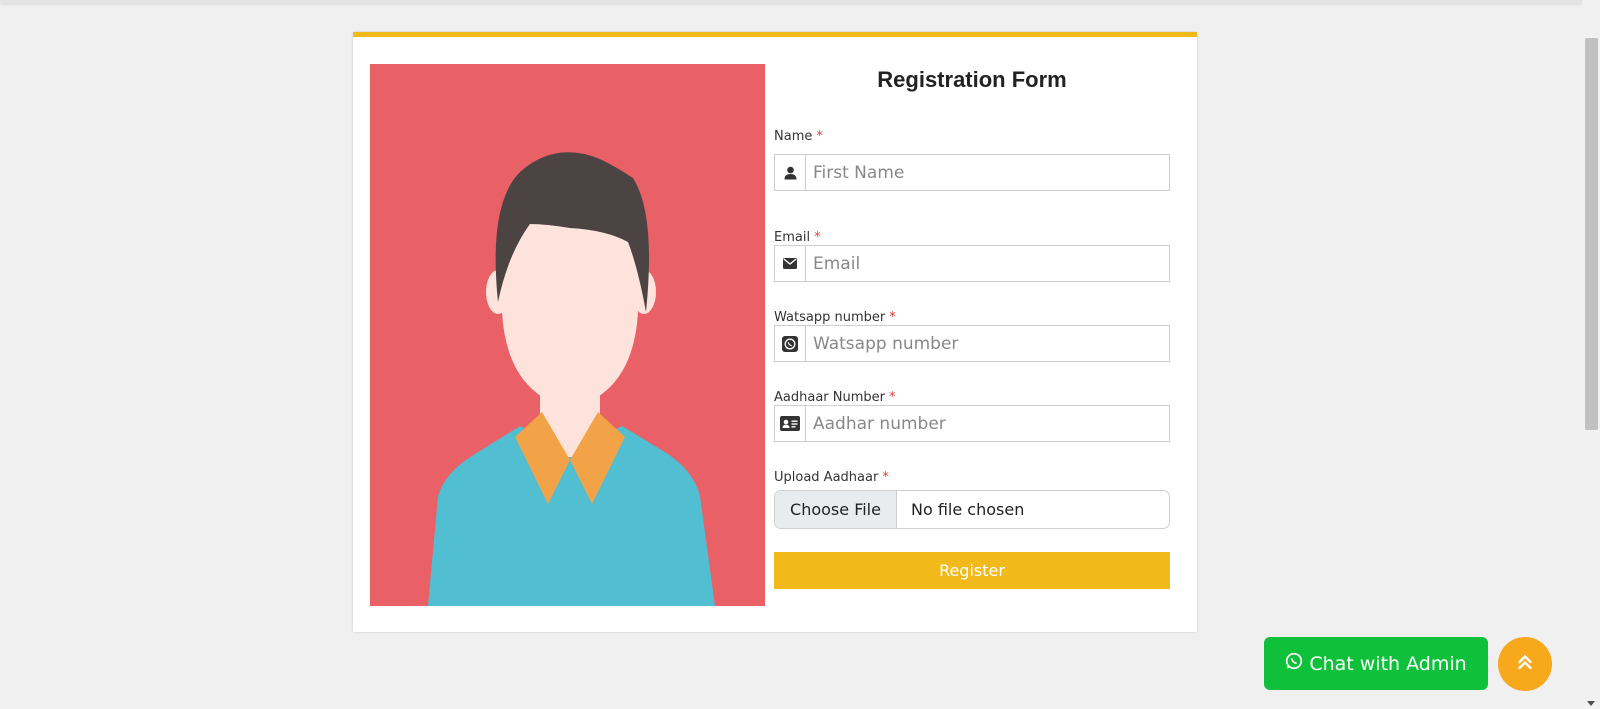  Describe the element at coordinates (829, 397) in the screenshot. I see `aadhaar-label-text: Aadhaar Number` at that location.